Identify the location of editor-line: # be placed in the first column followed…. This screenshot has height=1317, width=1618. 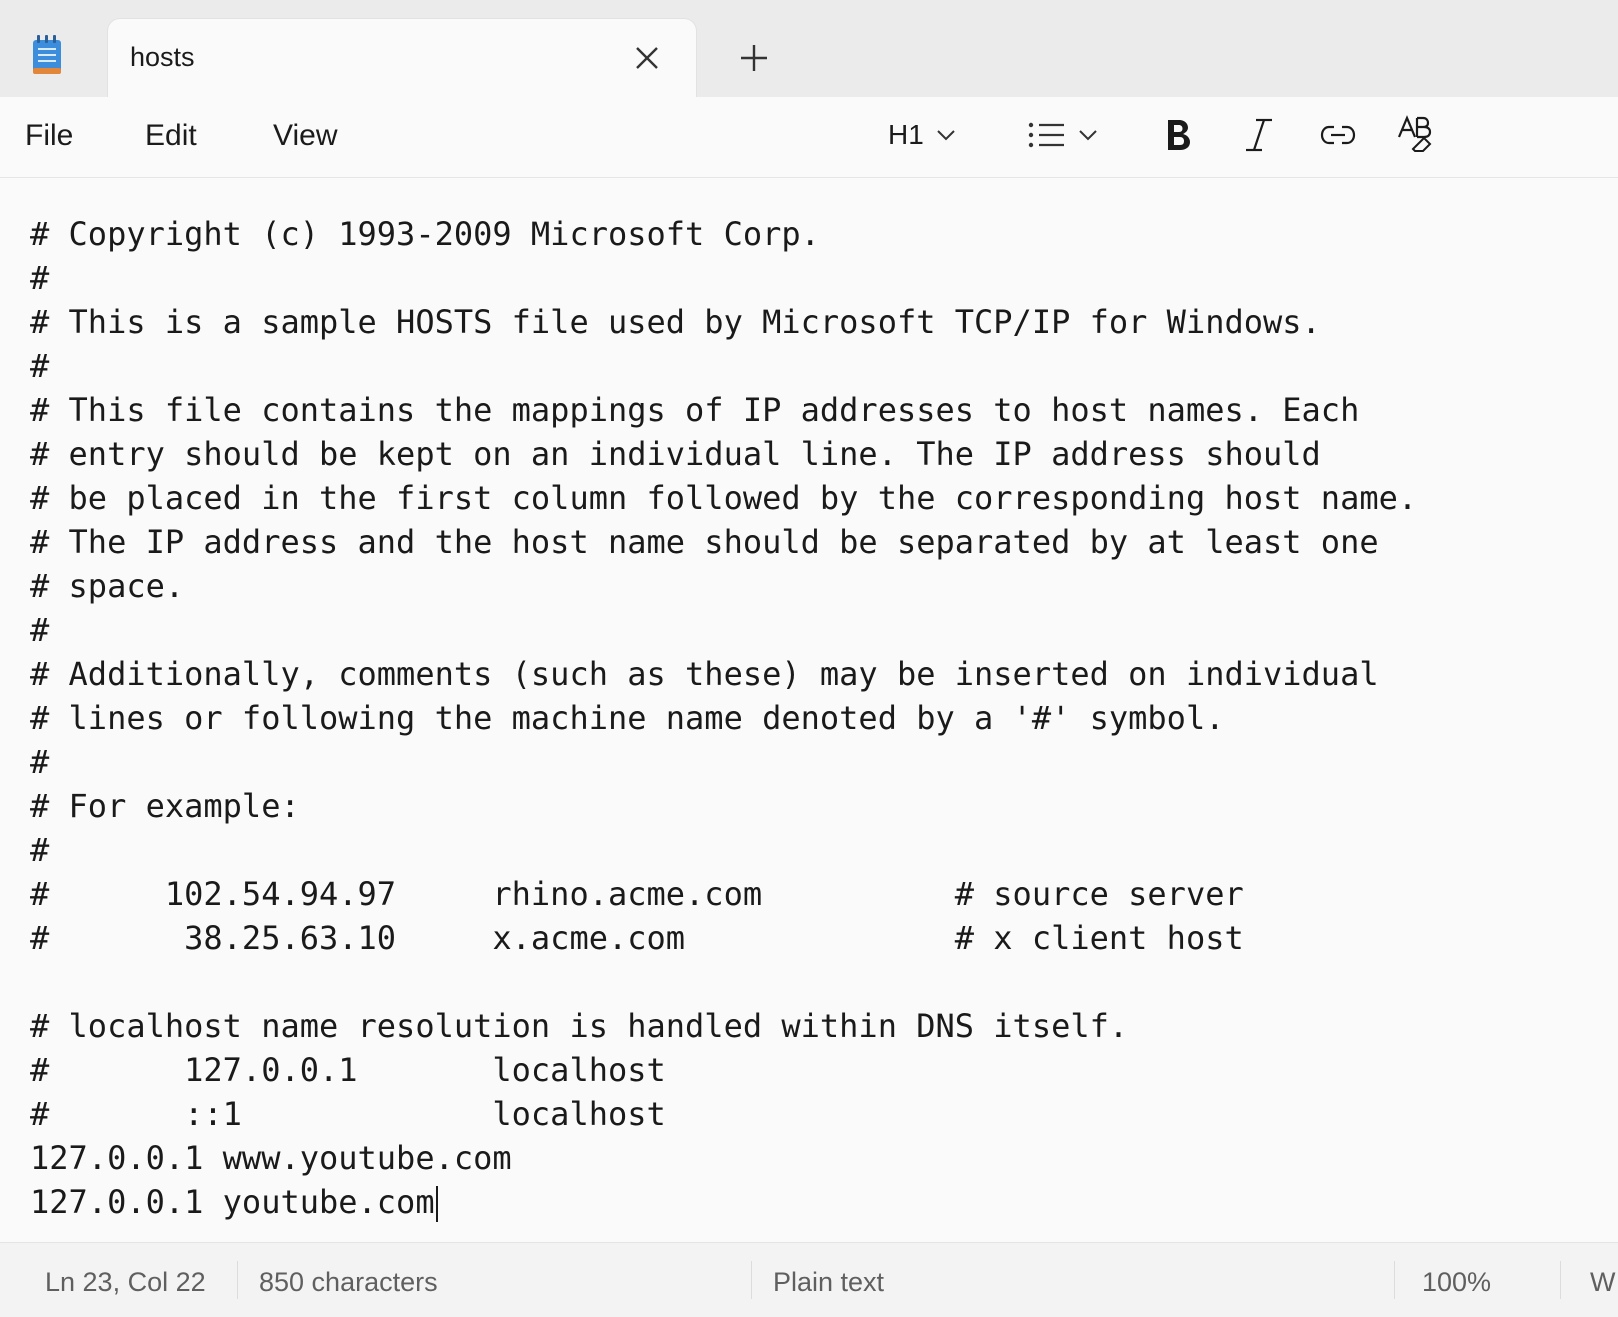
(724, 498).